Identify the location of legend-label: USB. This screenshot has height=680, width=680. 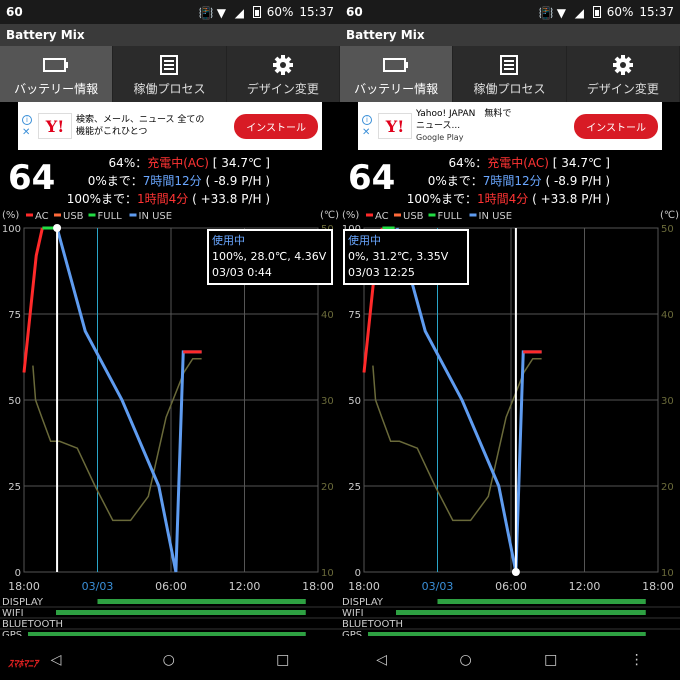
(413, 216).